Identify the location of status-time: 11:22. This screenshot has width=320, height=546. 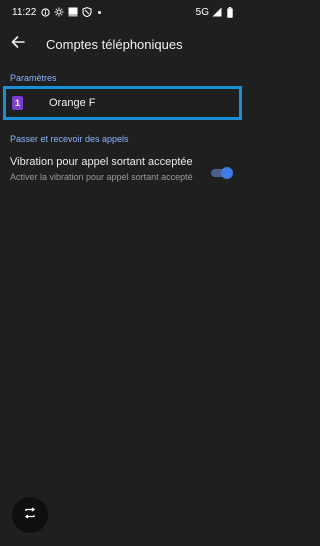
(24, 12).